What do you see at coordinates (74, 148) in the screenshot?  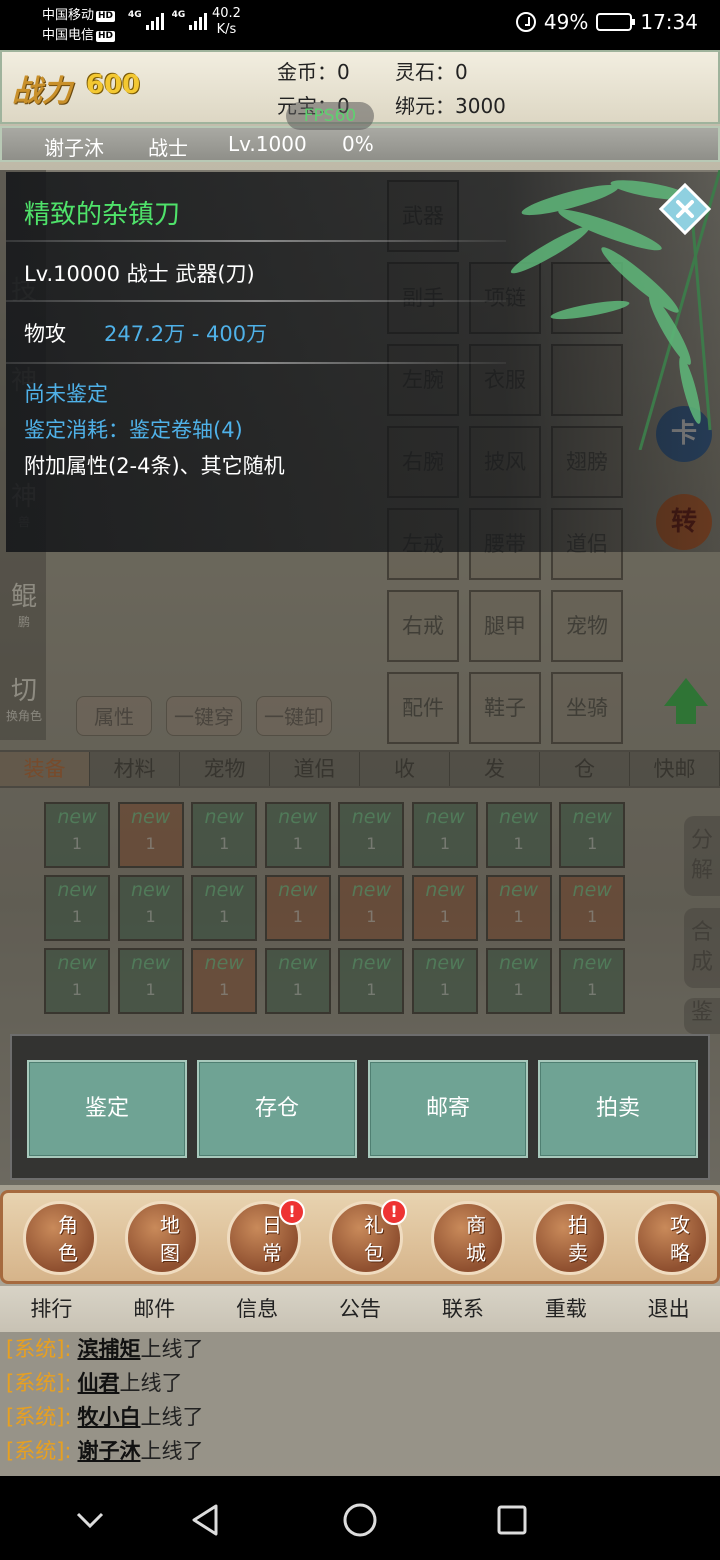 I see `character-name: 谢子沐` at bounding box center [74, 148].